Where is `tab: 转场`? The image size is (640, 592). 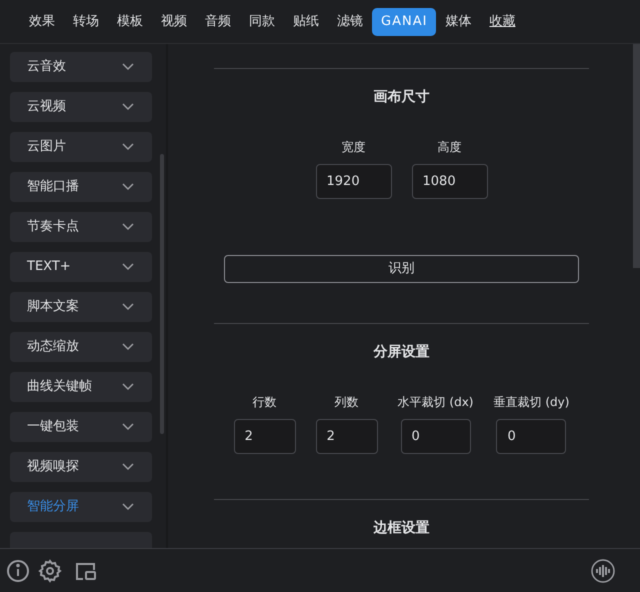 tab: 转场 is located at coordinates (86, 22).